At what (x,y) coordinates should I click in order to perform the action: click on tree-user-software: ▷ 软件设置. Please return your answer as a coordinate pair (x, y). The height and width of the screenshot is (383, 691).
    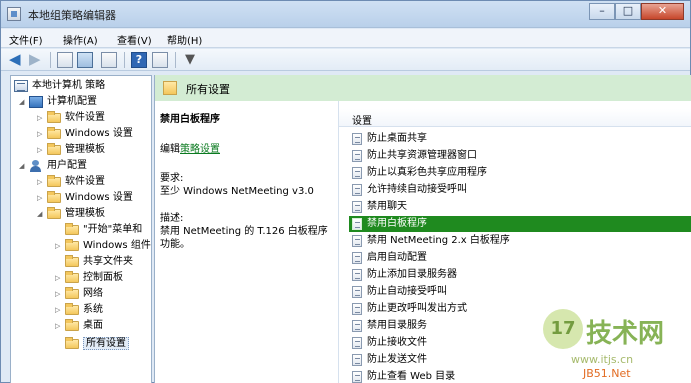
    Looking at the image, I should click on (71, 182).